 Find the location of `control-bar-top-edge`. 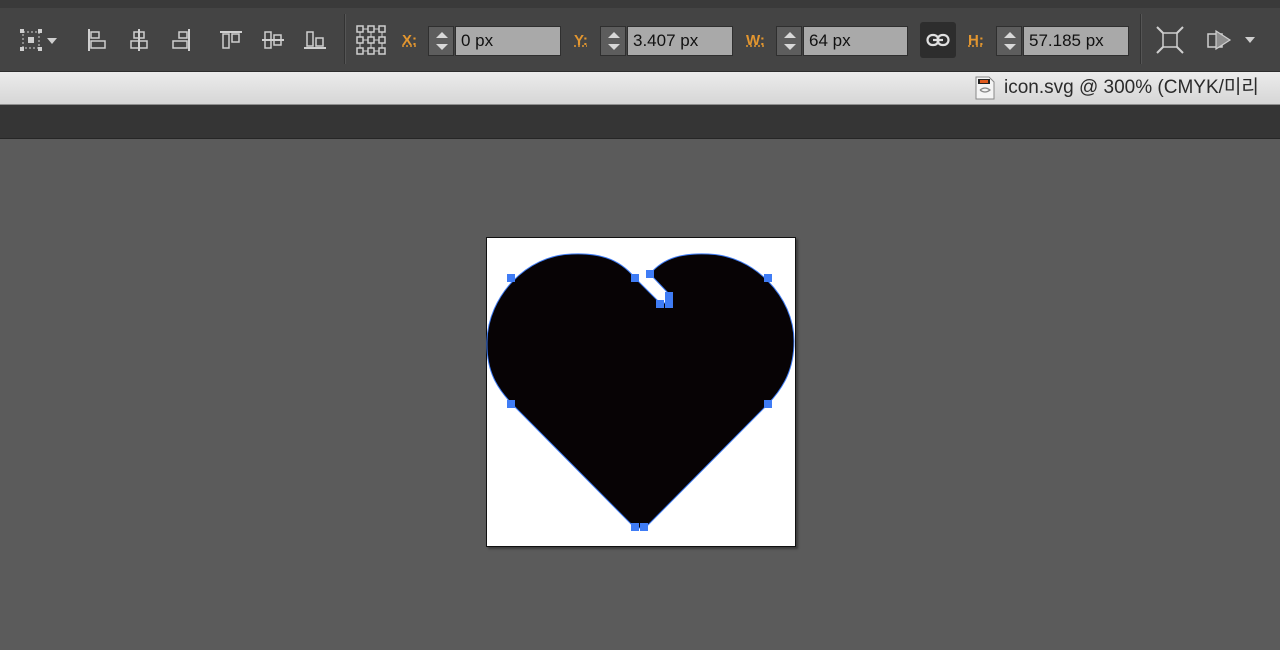

control-bar-top-edge is located at coordinates (640, 4).